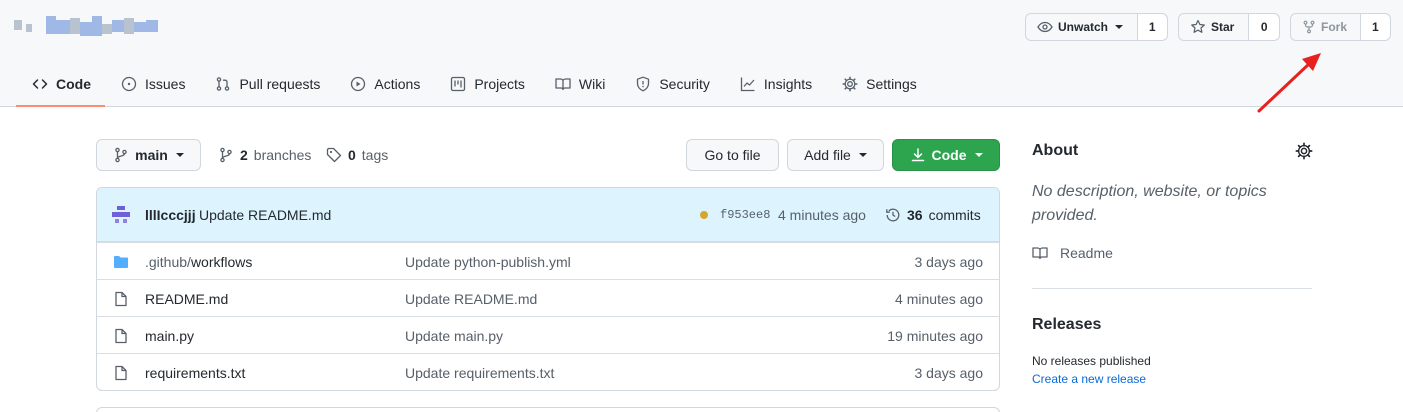 The image size is (1403, 412). Describe the element at coordinates (827, 155) in the screenshot. I see `add-file-label: Add file` at that location.